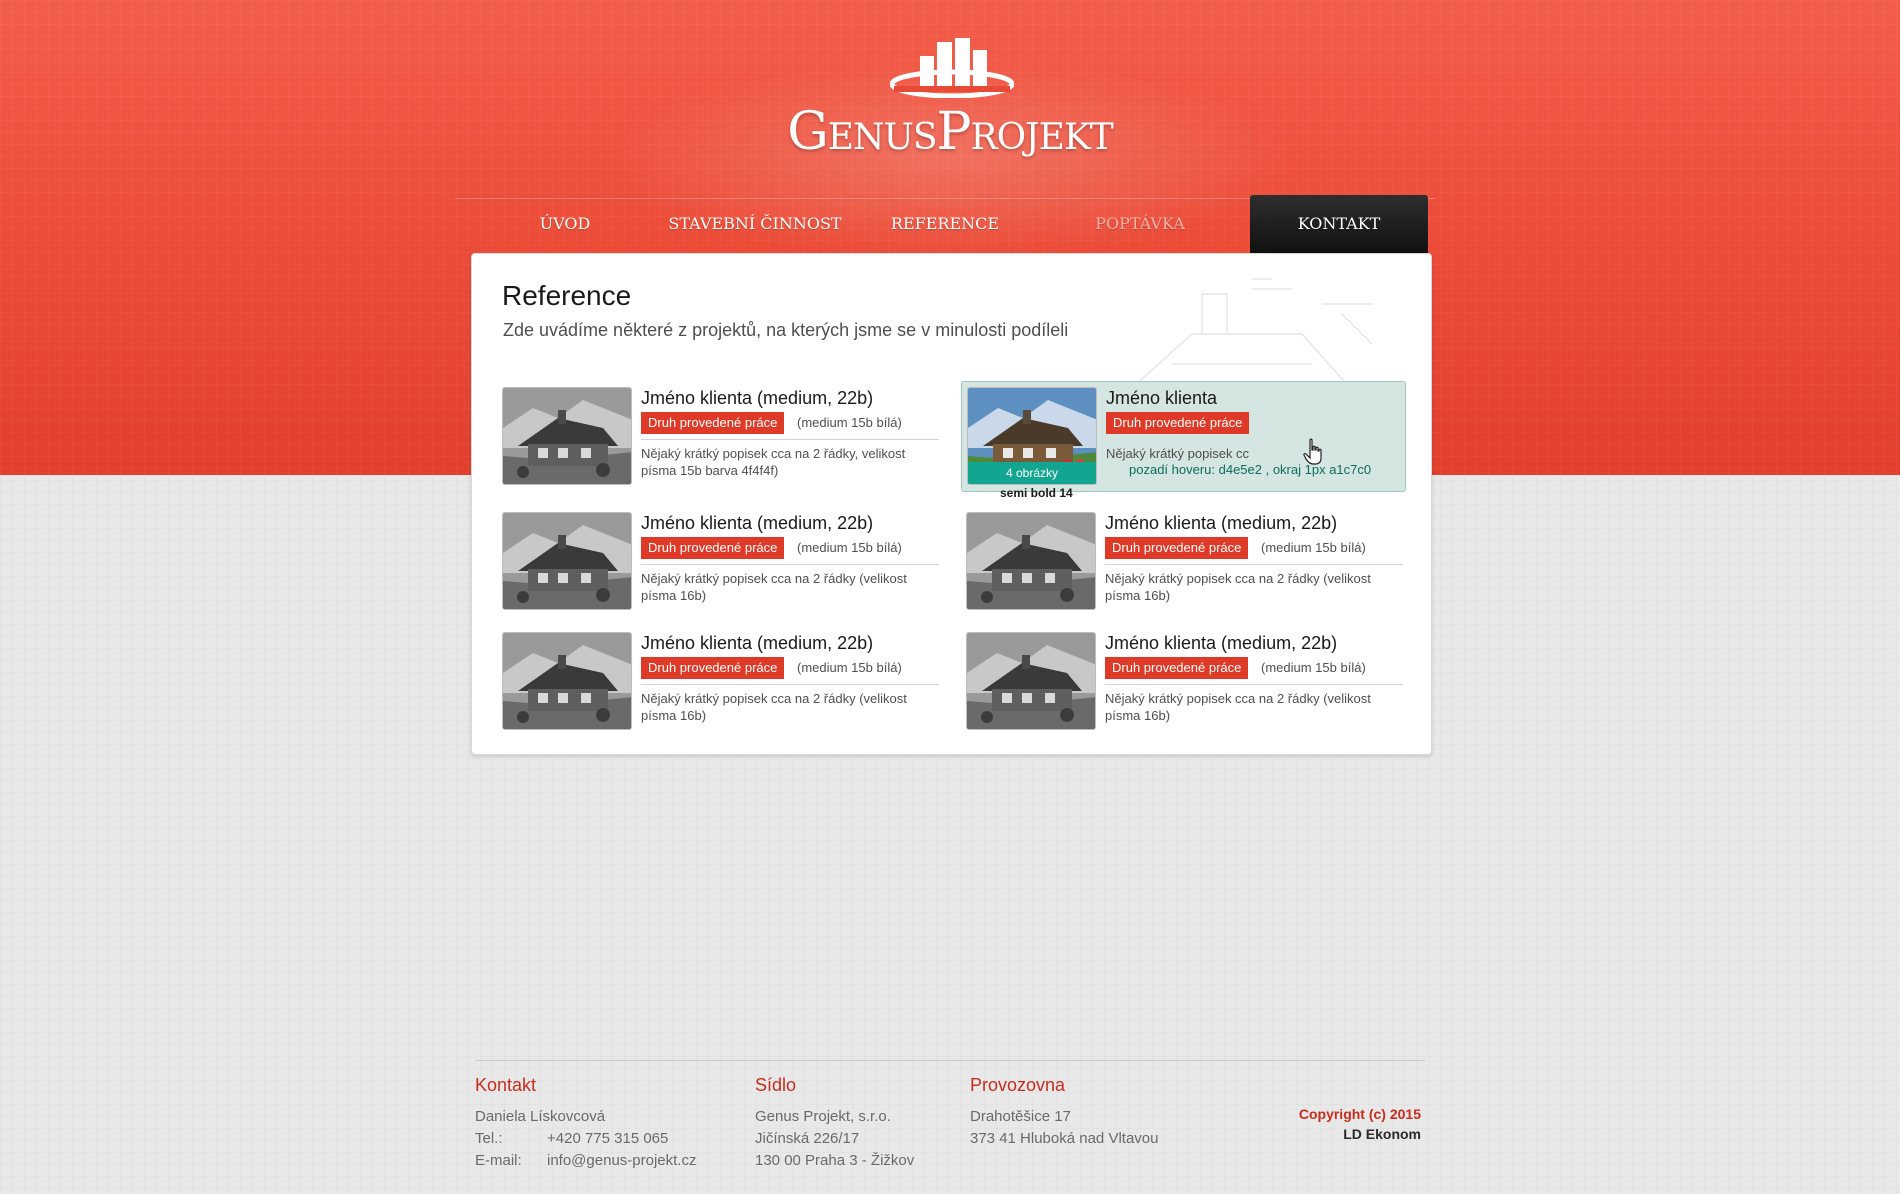 Image resolution: width=1900 pixels, height=1194 pixels. Describe the element at coordinates (1161, 398) in the screenshot. I see `client-name: Jméno klienta` at that location.